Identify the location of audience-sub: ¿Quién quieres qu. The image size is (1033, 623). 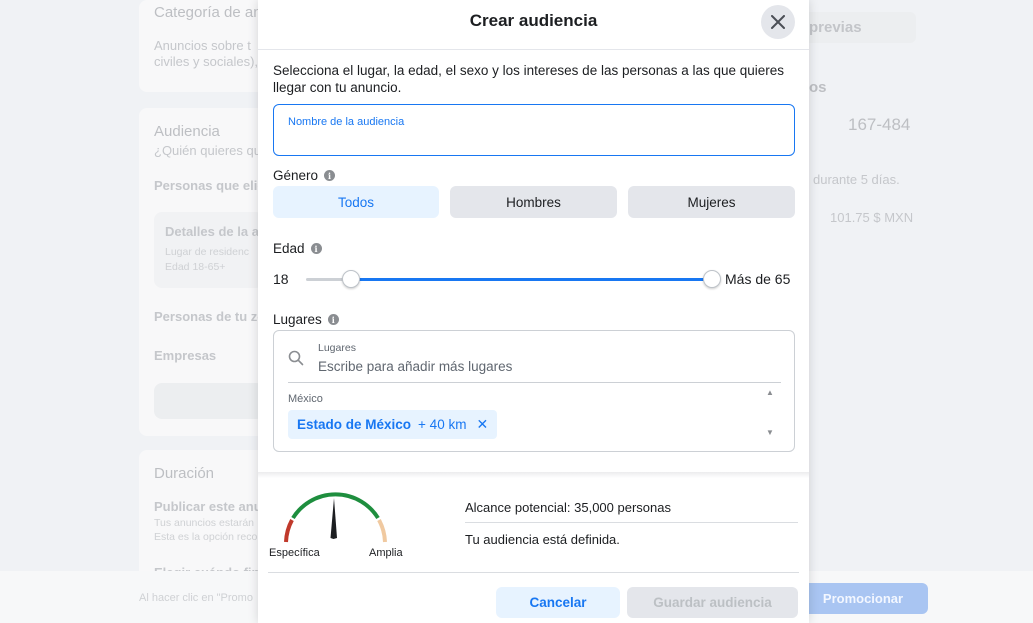
(207, 150).